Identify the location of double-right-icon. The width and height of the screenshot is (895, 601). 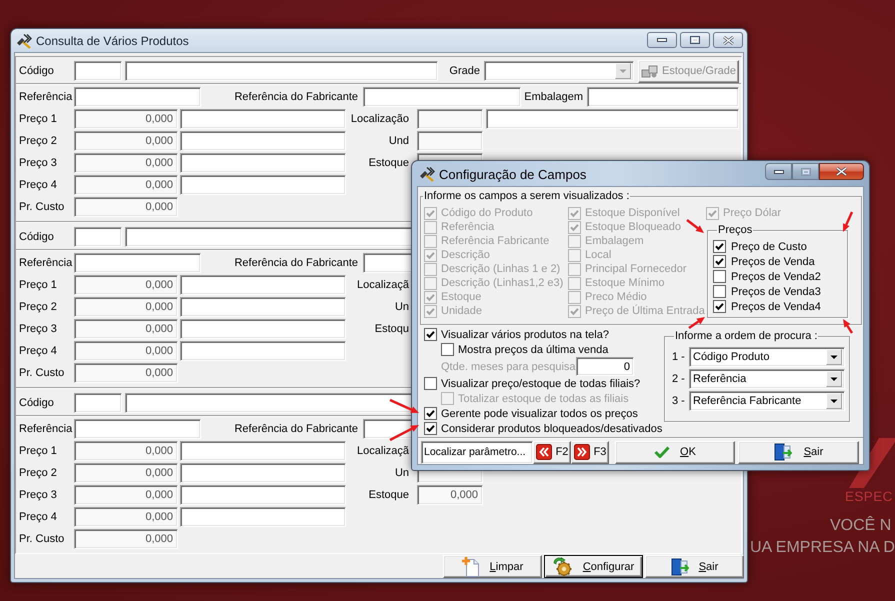
(582, 452).